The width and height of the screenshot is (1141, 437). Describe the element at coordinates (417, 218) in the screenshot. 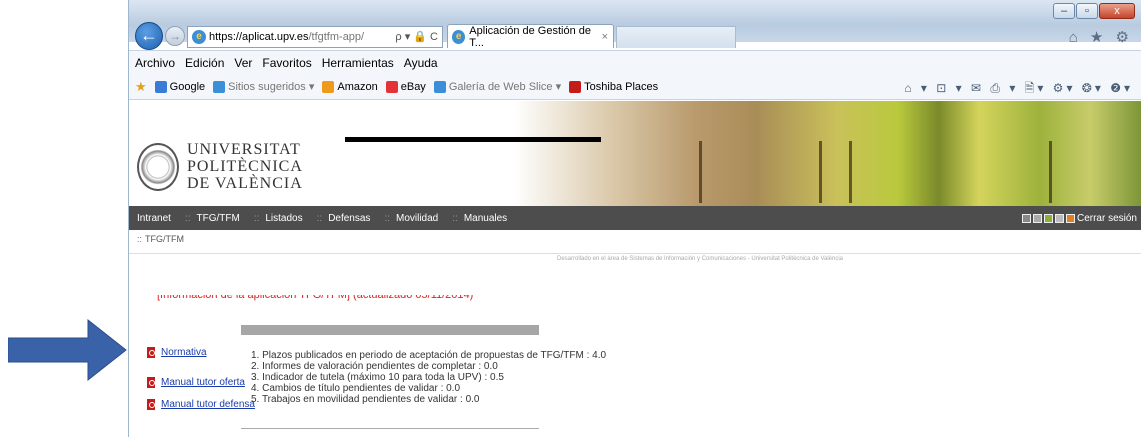

I see `nav-movilidad: Movilidad` at that location.